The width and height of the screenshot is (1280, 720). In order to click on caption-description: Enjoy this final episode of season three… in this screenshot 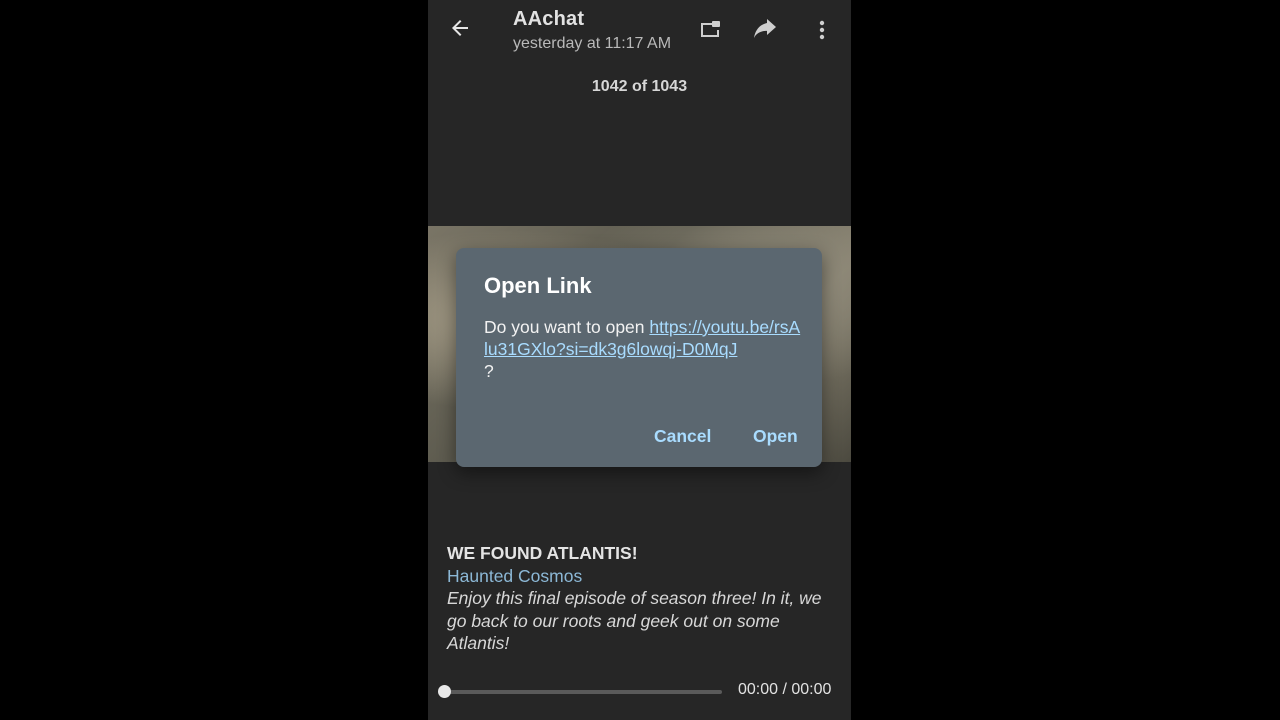, I will do `click(634, 620)`.